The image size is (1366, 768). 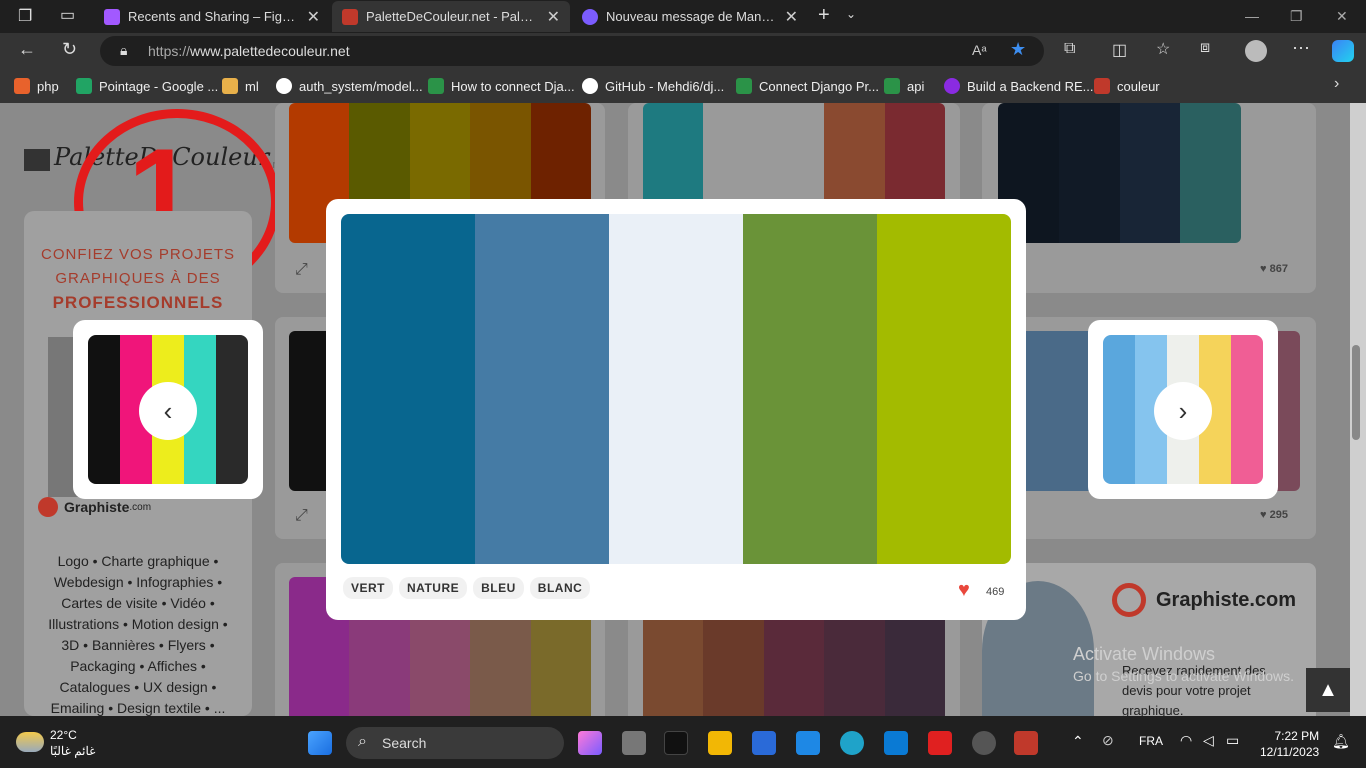 I want to click on more-menu-icon: ⋯, so click(x=1301, y=48).